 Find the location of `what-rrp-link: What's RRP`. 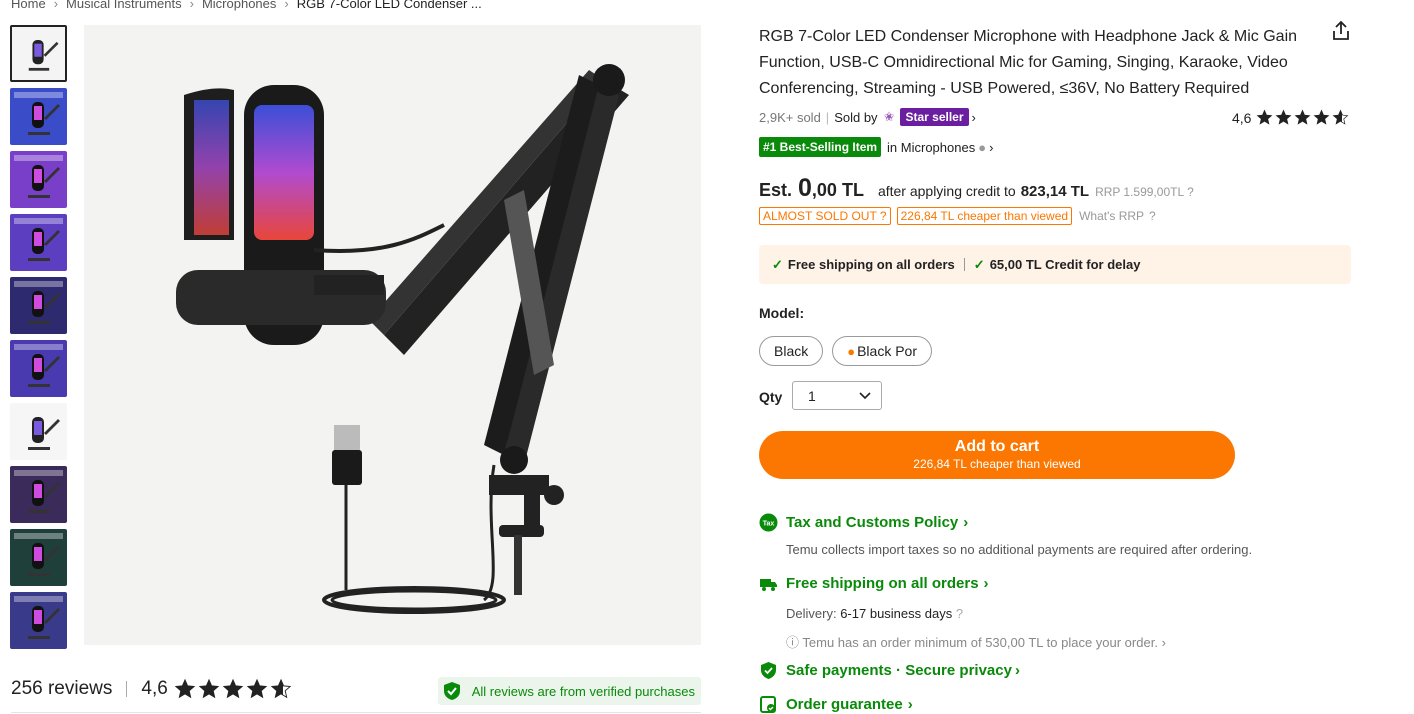

what-rrp-link: What's RRP is located at coordinates (1111, 216).